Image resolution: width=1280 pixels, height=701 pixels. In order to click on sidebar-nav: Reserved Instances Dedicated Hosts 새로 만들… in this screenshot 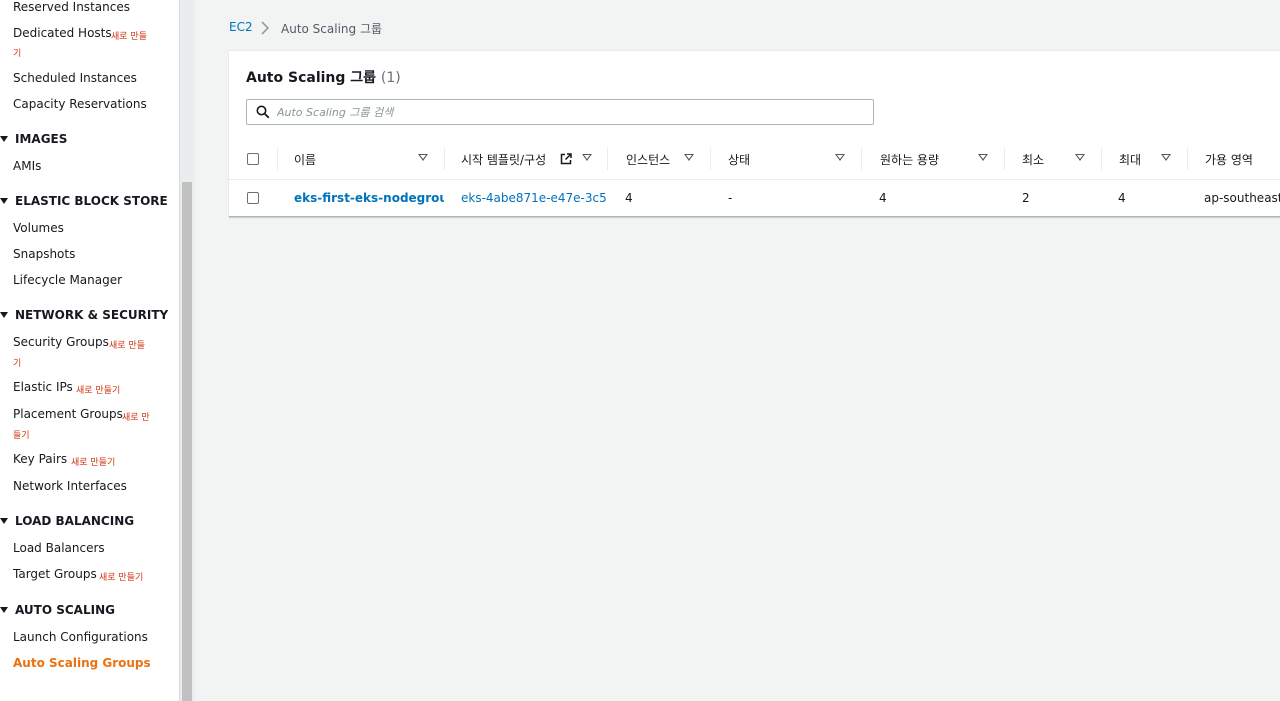, I will do `click(89, 350)`.